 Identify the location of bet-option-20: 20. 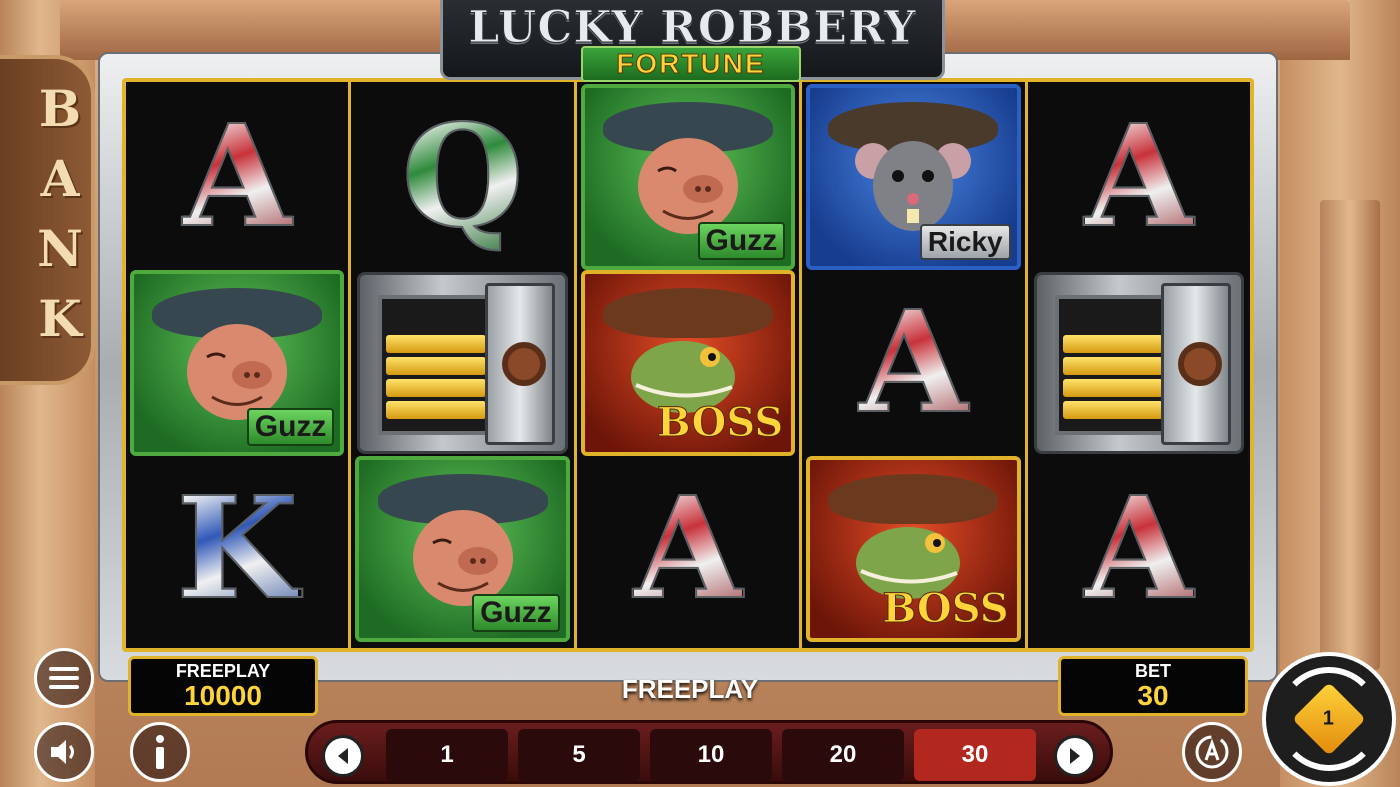
(843, 755).